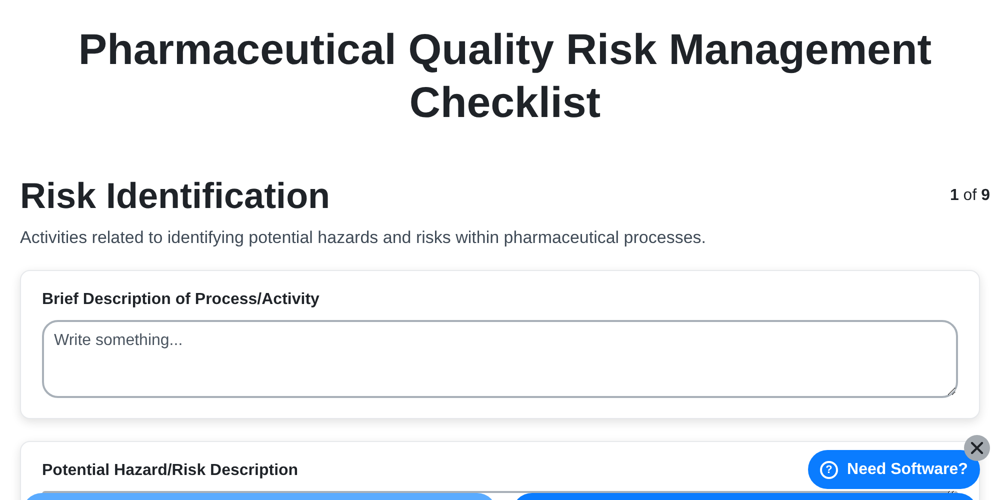  I want to click on close-button, so click(977, 448).